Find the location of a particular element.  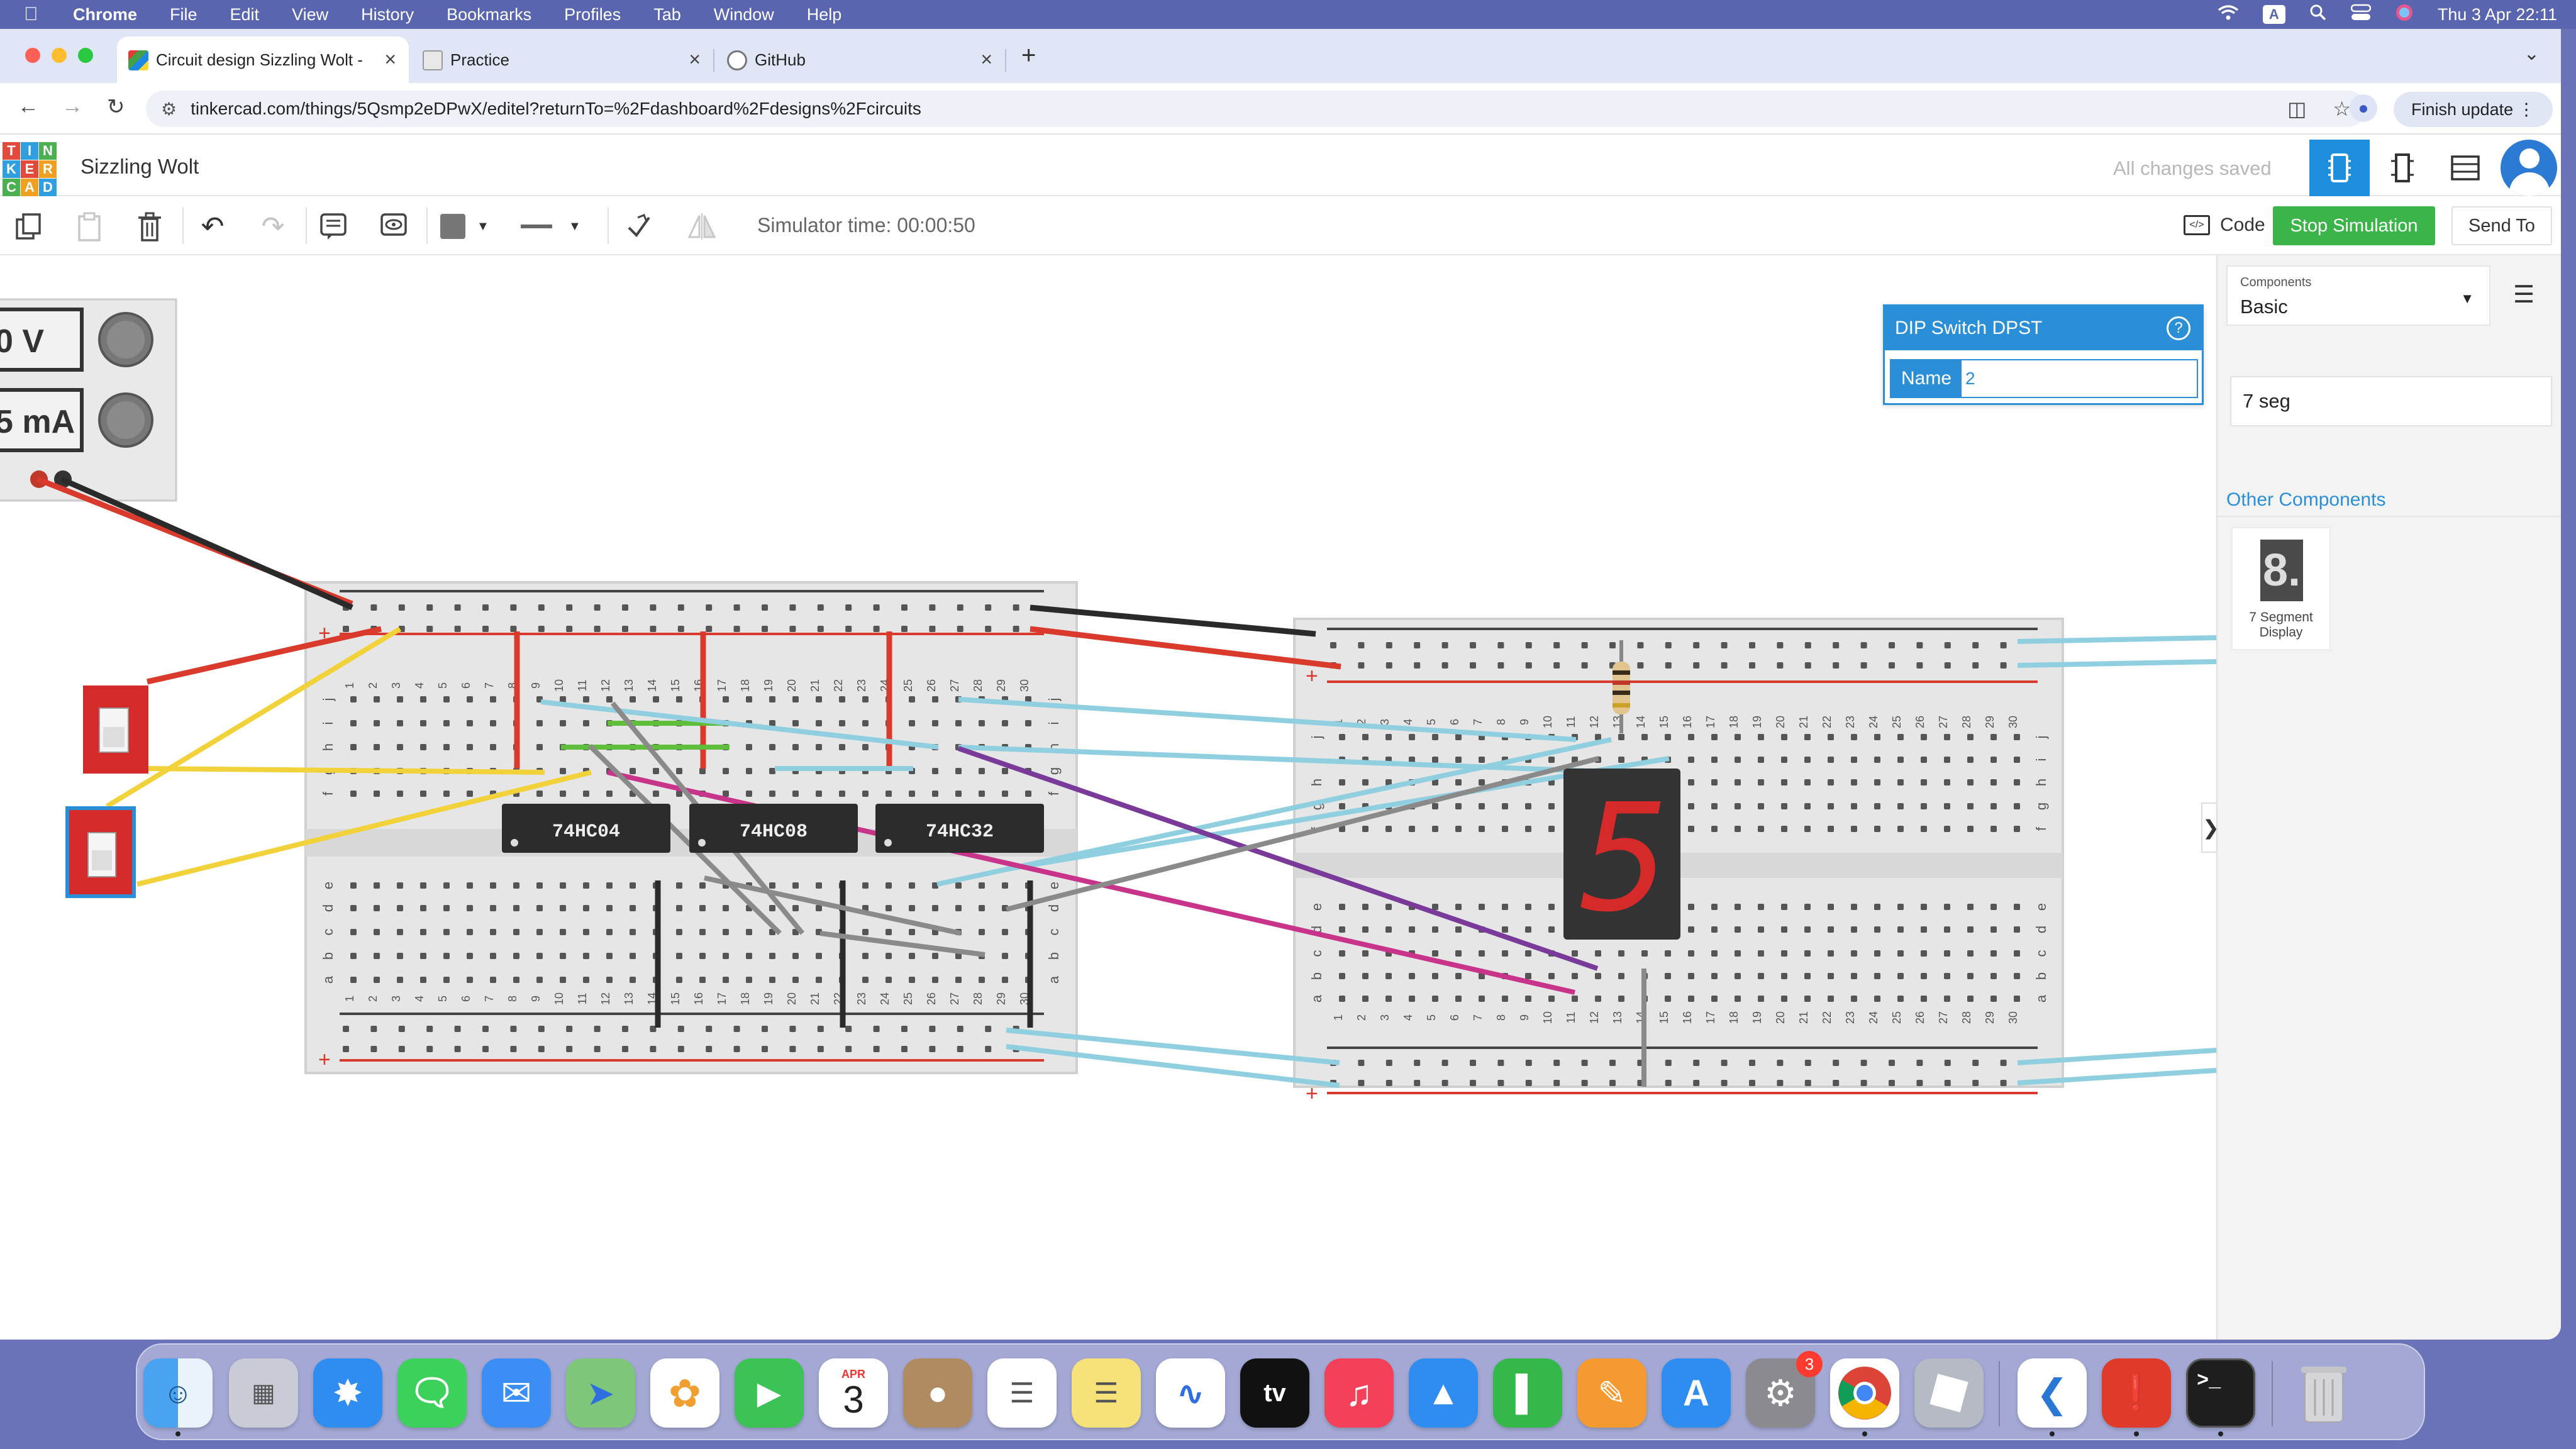

menu-profiles: Profiles is located at coordinates (592, 15).